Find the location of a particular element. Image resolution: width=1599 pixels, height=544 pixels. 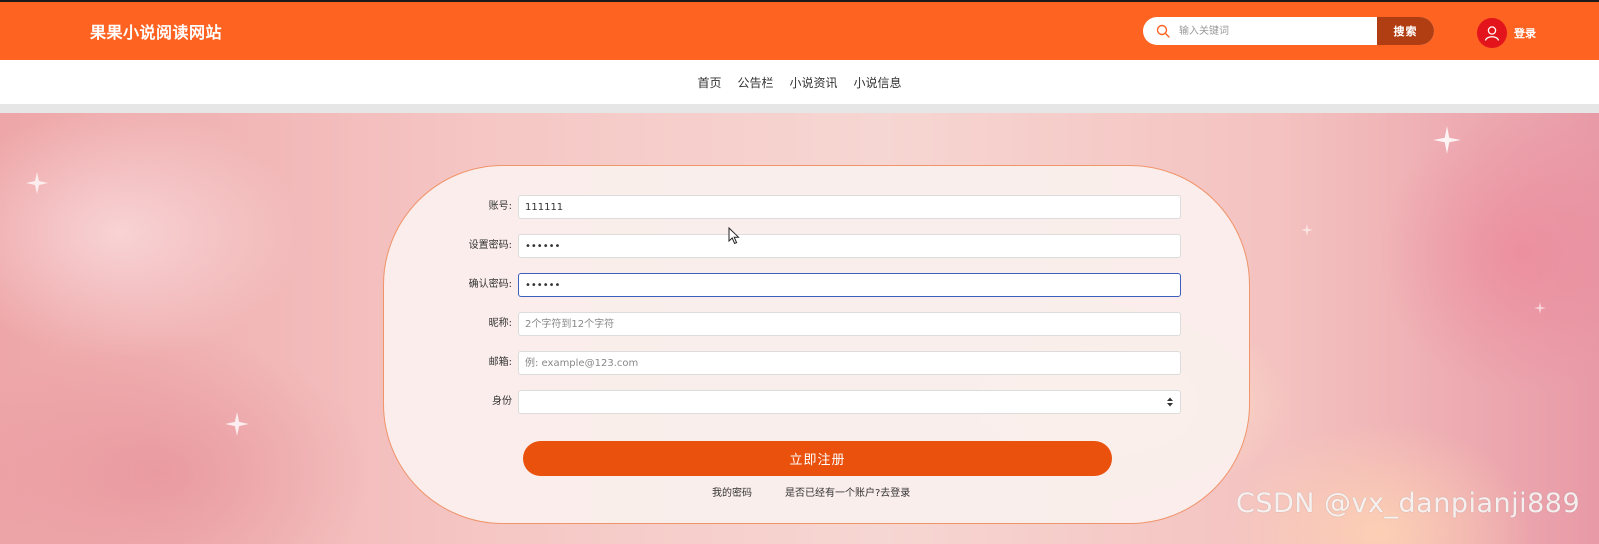

nickname-label: 昵称: is located at coordinates (500, 323).